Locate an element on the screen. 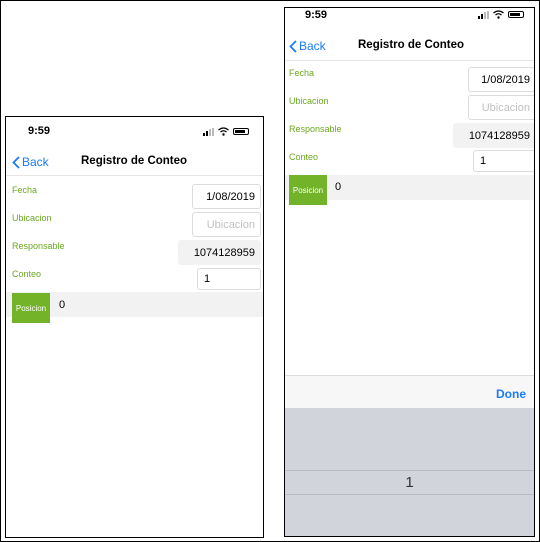  picker-selected-value: 1 is located at coordinates (409, 482).